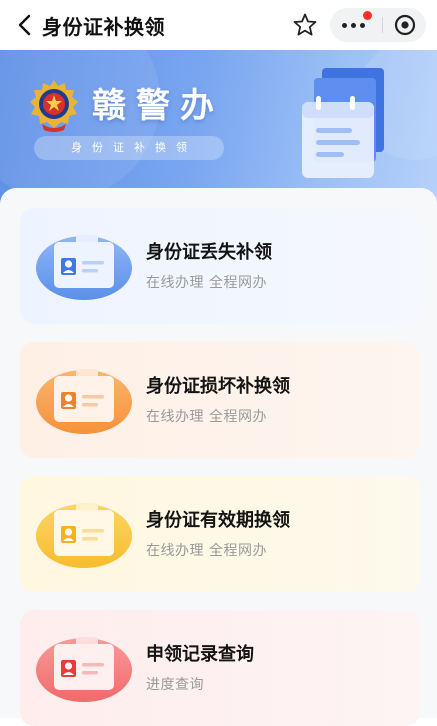 Image resolution: width=437 pixels, height=726 pixels. I want to click on service-title: 身份证丢失补领, so click(209, 252).